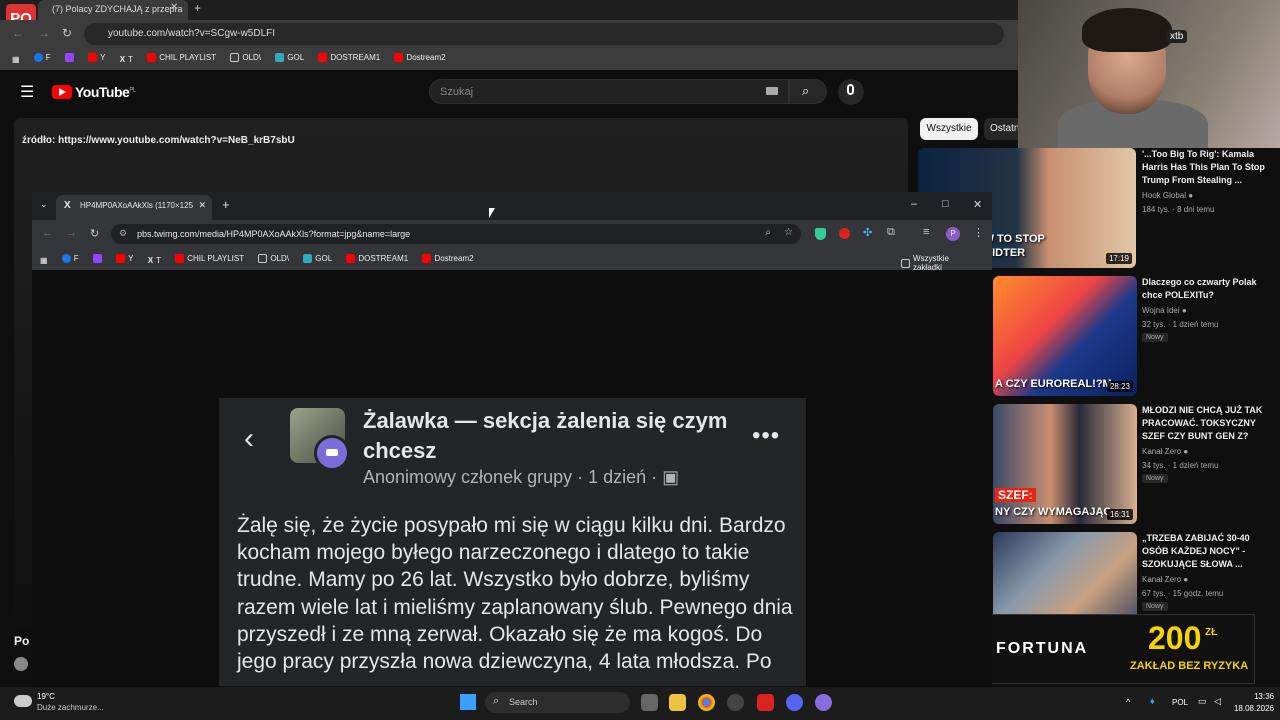  Describe the element at coordinates (134, 207) in the screenshot. I see `fg-tab-image: X HP4MP0AXoAAkXls (1170×125 ✕` at that location.